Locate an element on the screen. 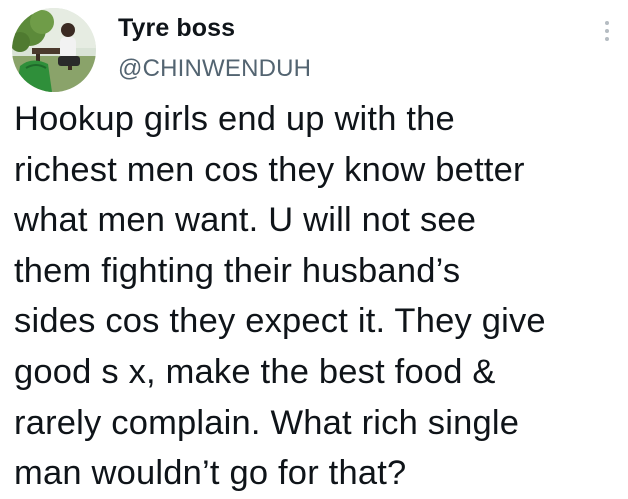 The height and width of the screenshot is (499, 628). profile-photo-icon is located at coordinates (54, 50).